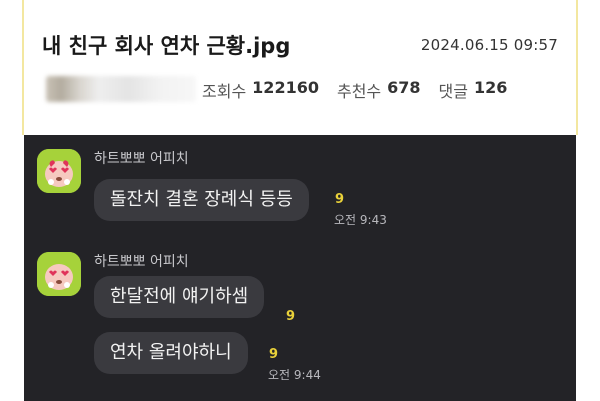 This screenshot has height=401, width=600. Describe the element at coordinates (201, 200) in the screenshot. I see `message-bubble: 돌잔치 결혼 장례식 등등` at that location.